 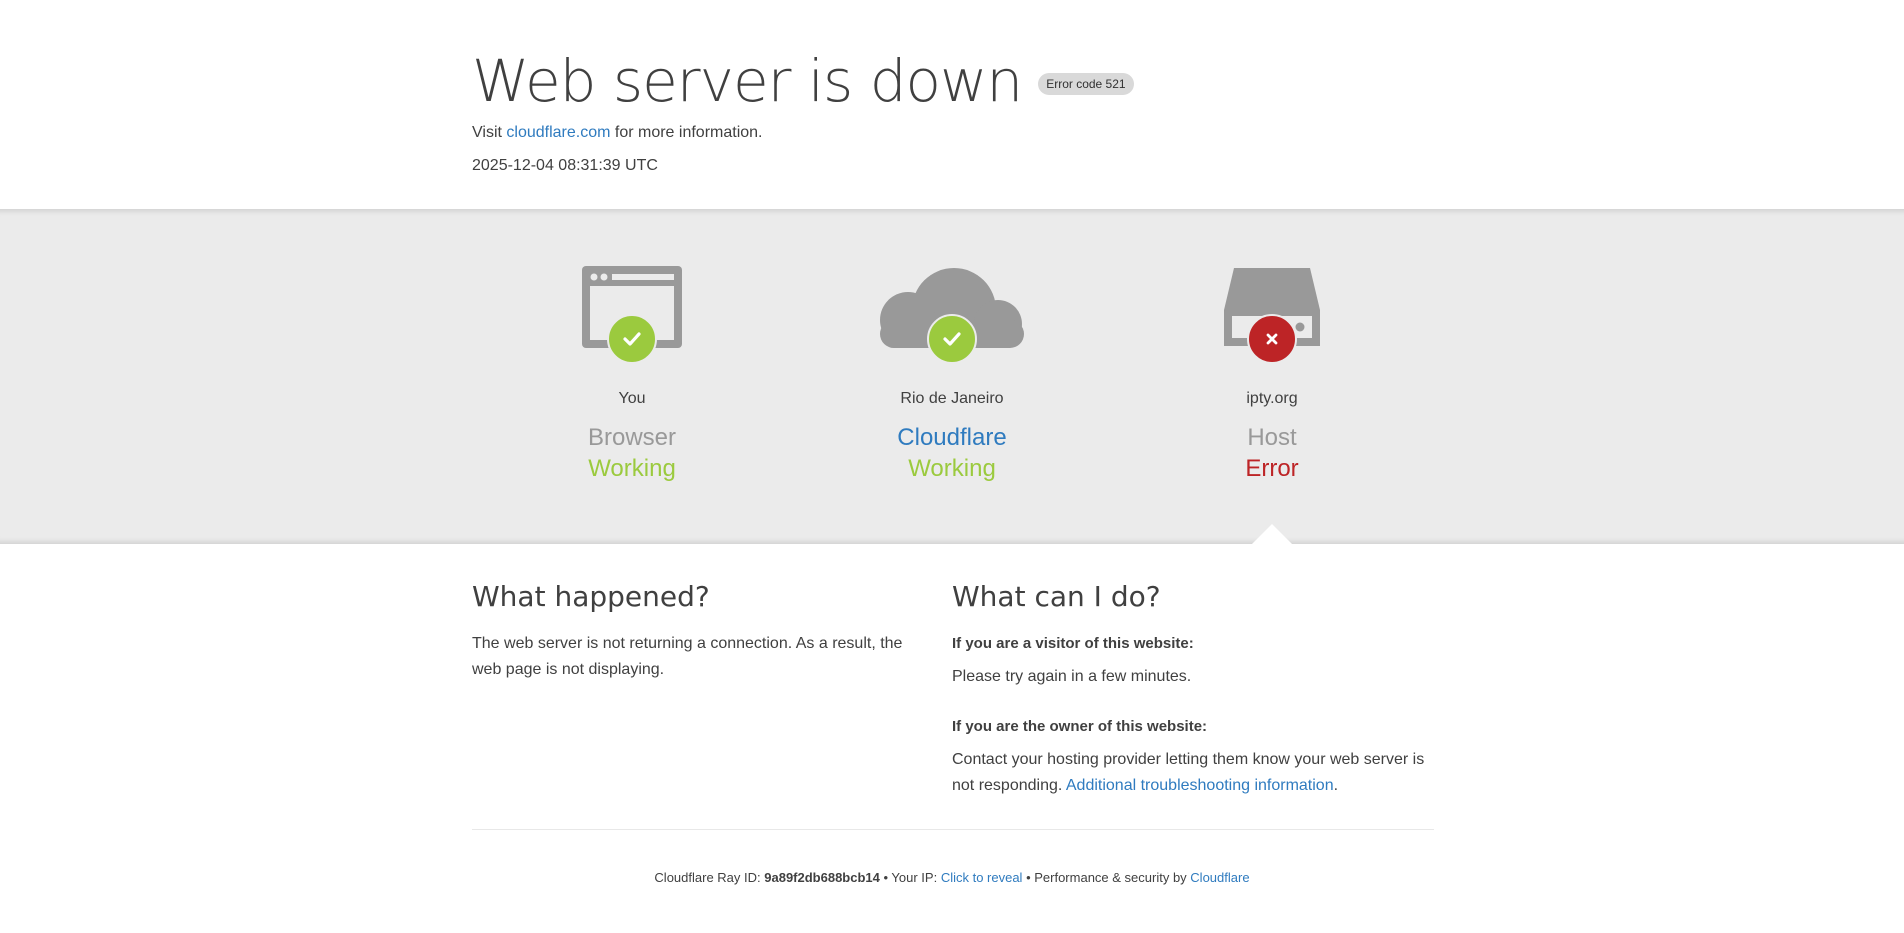 I want to click on status-node-cloudflare: Rio de Janeiro Cloudflare Working, so click(x=952, y=345).